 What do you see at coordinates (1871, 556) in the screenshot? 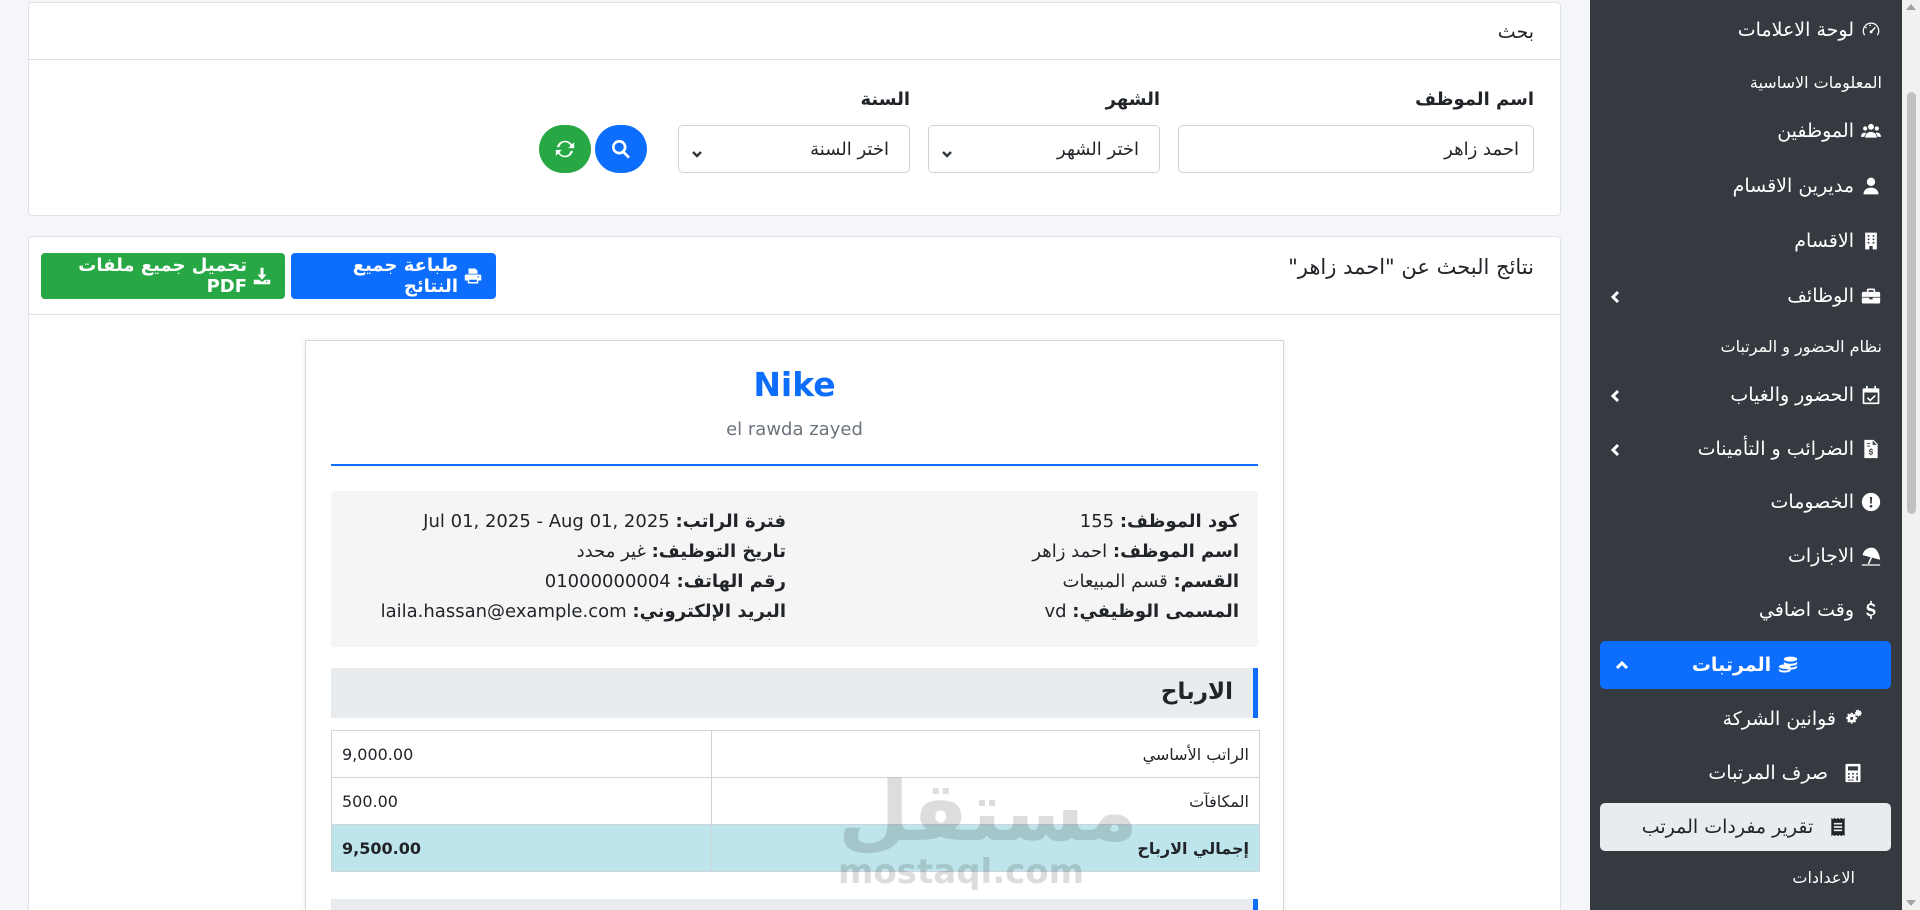
I see `umbrella-beach-icon` at bounding box center [1871, 556].